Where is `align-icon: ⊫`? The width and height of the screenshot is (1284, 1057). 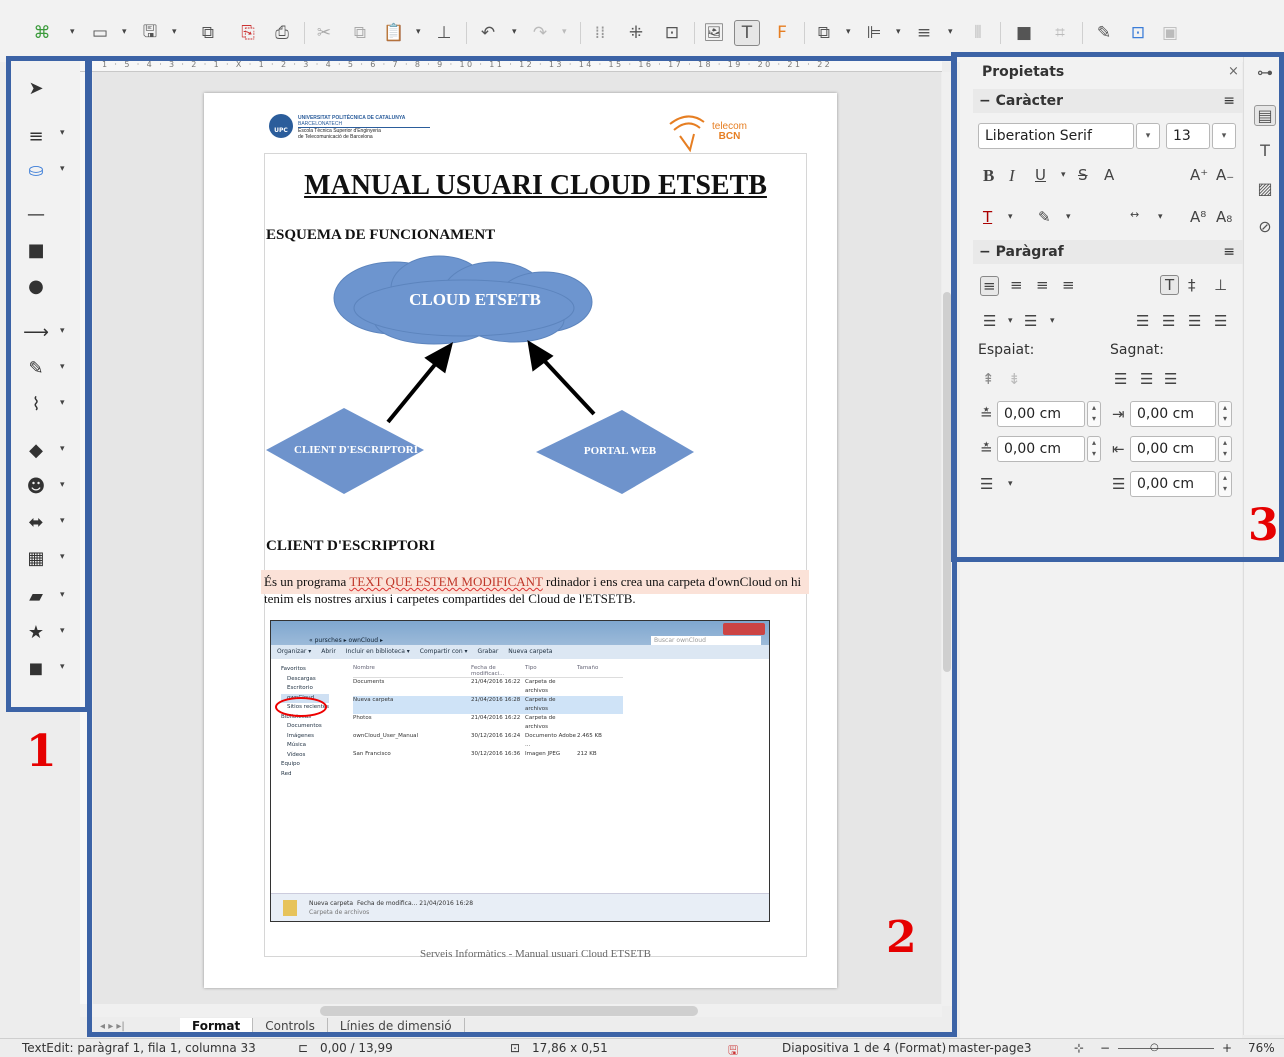
align-icon: ⊫ is located at coordinates (874, 33).